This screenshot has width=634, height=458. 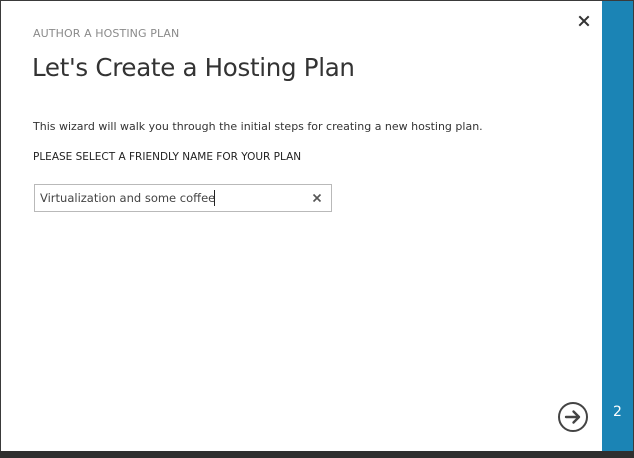 I want to click on next-button, so click(x=573, y=417).